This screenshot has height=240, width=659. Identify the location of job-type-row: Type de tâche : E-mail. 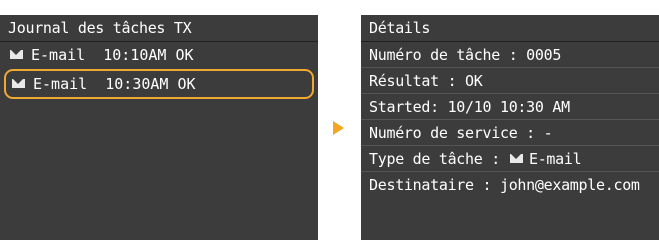
(510, 159).